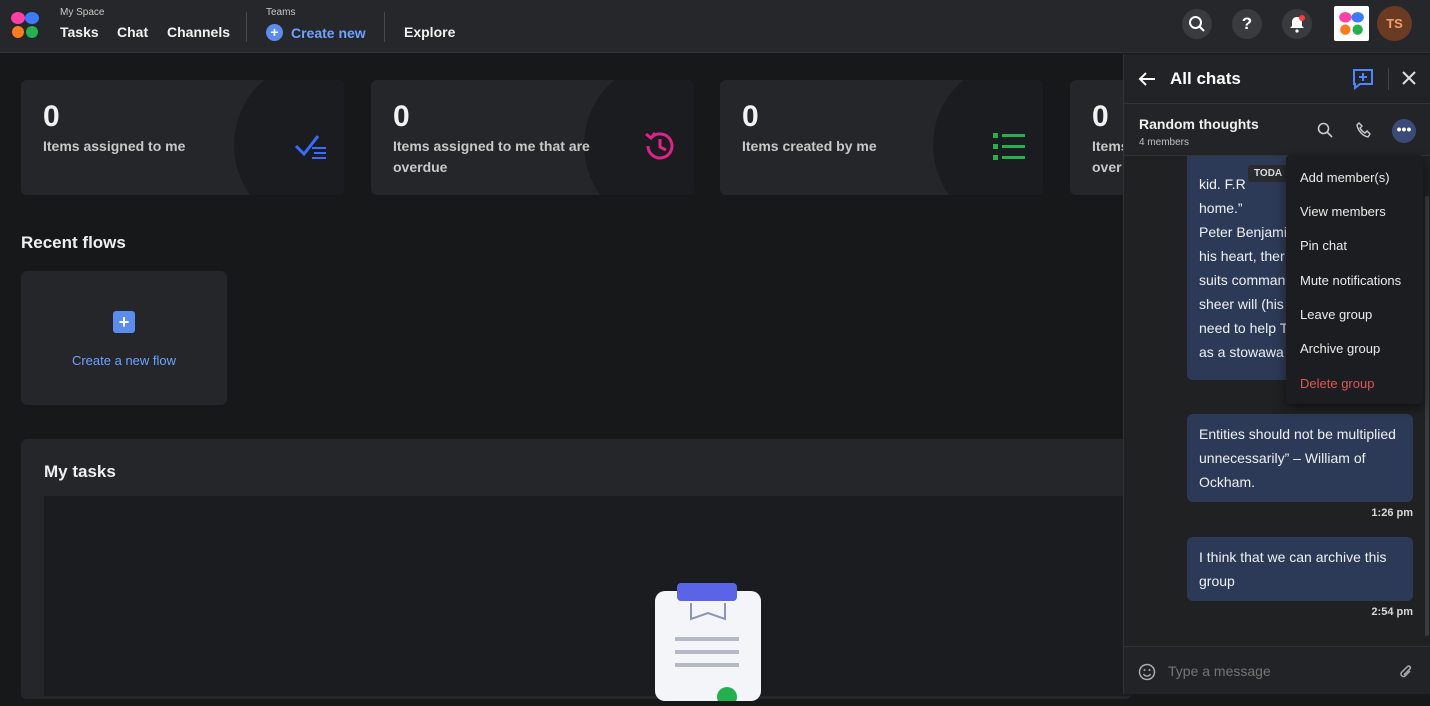 Image resolution: width=1430 pixels, height=706 pixels. Describe the element at coordinates (1427, 416) in the screenshot. I see `chat-scrollbar` at that location.